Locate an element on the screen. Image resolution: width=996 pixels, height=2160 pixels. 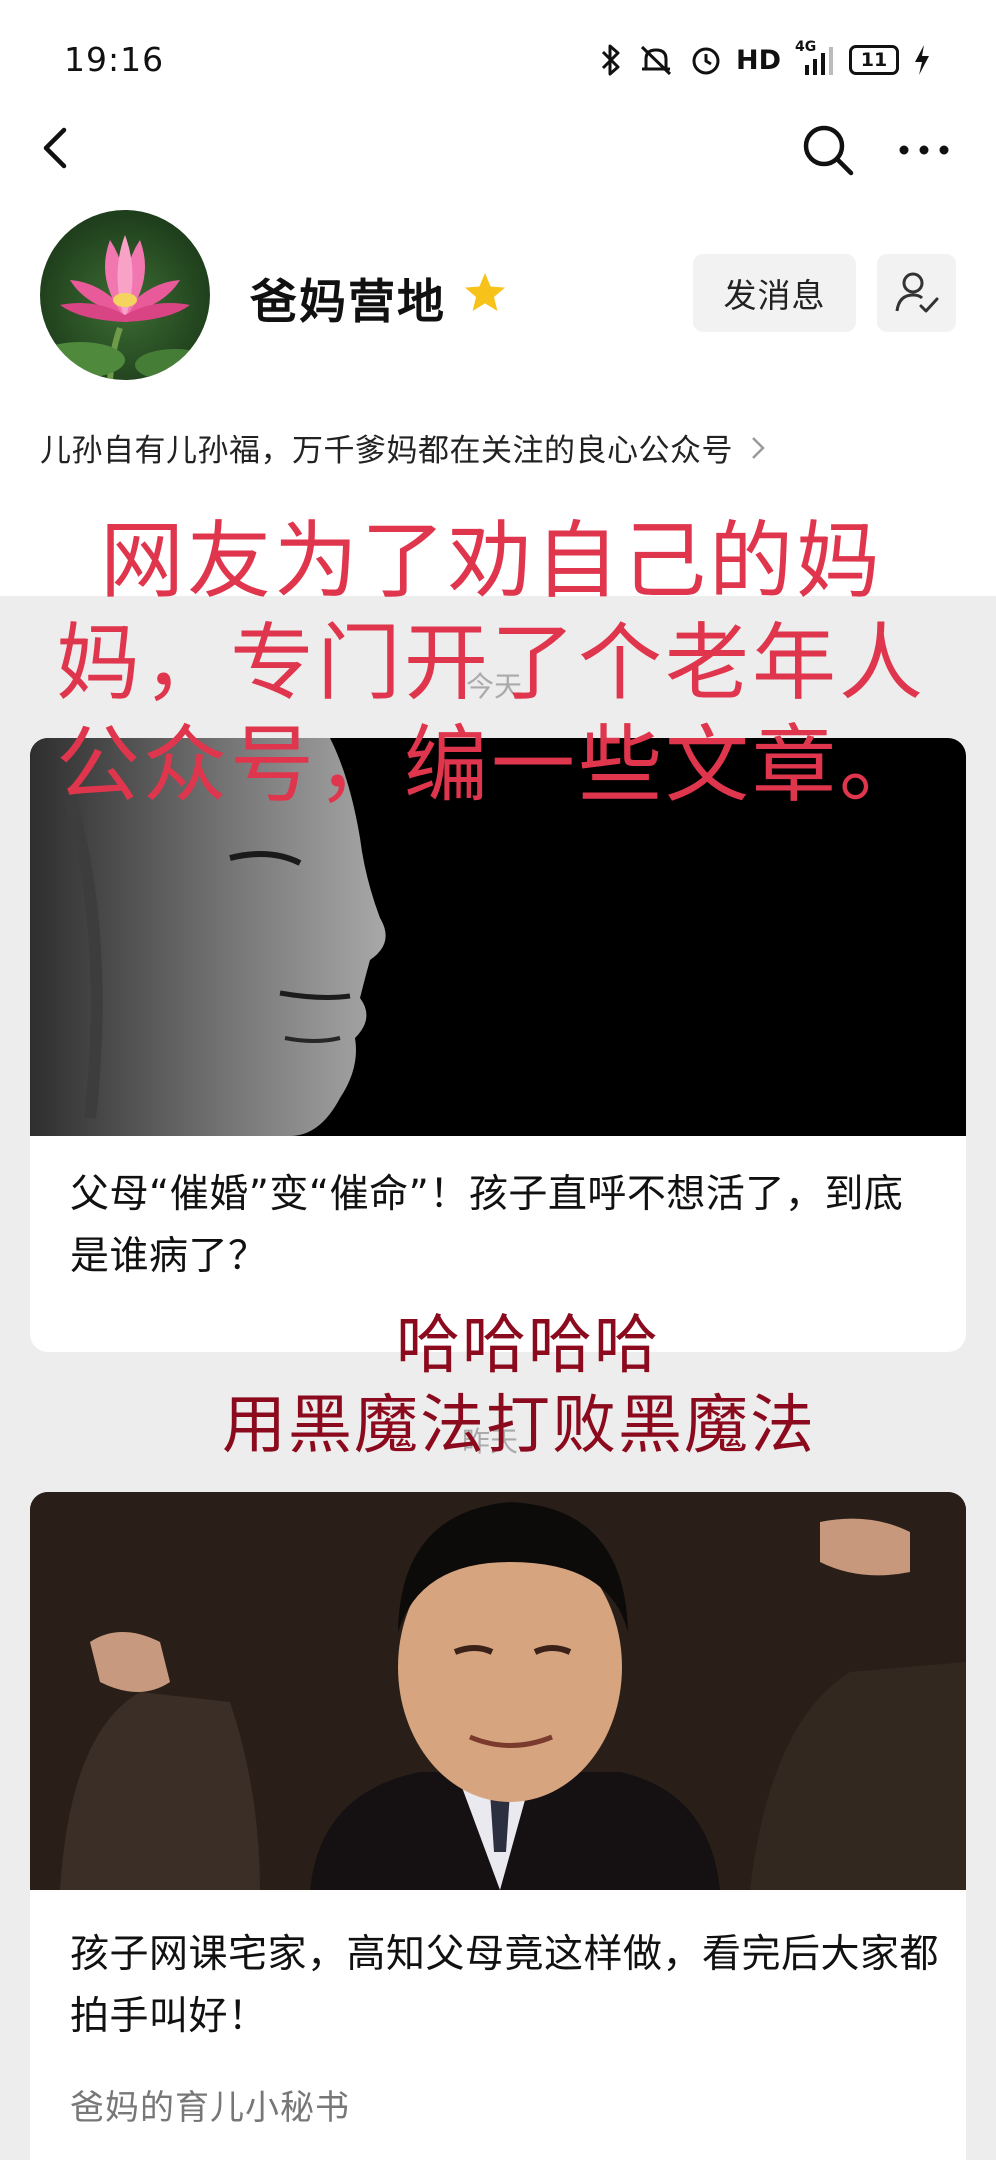
alarm-icon is located at coordinates (706, 60).